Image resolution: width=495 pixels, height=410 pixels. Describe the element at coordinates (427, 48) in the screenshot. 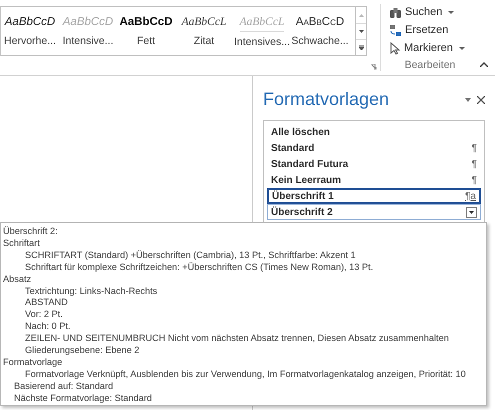

I see `ribbon-command-button: Markieren` at that location.